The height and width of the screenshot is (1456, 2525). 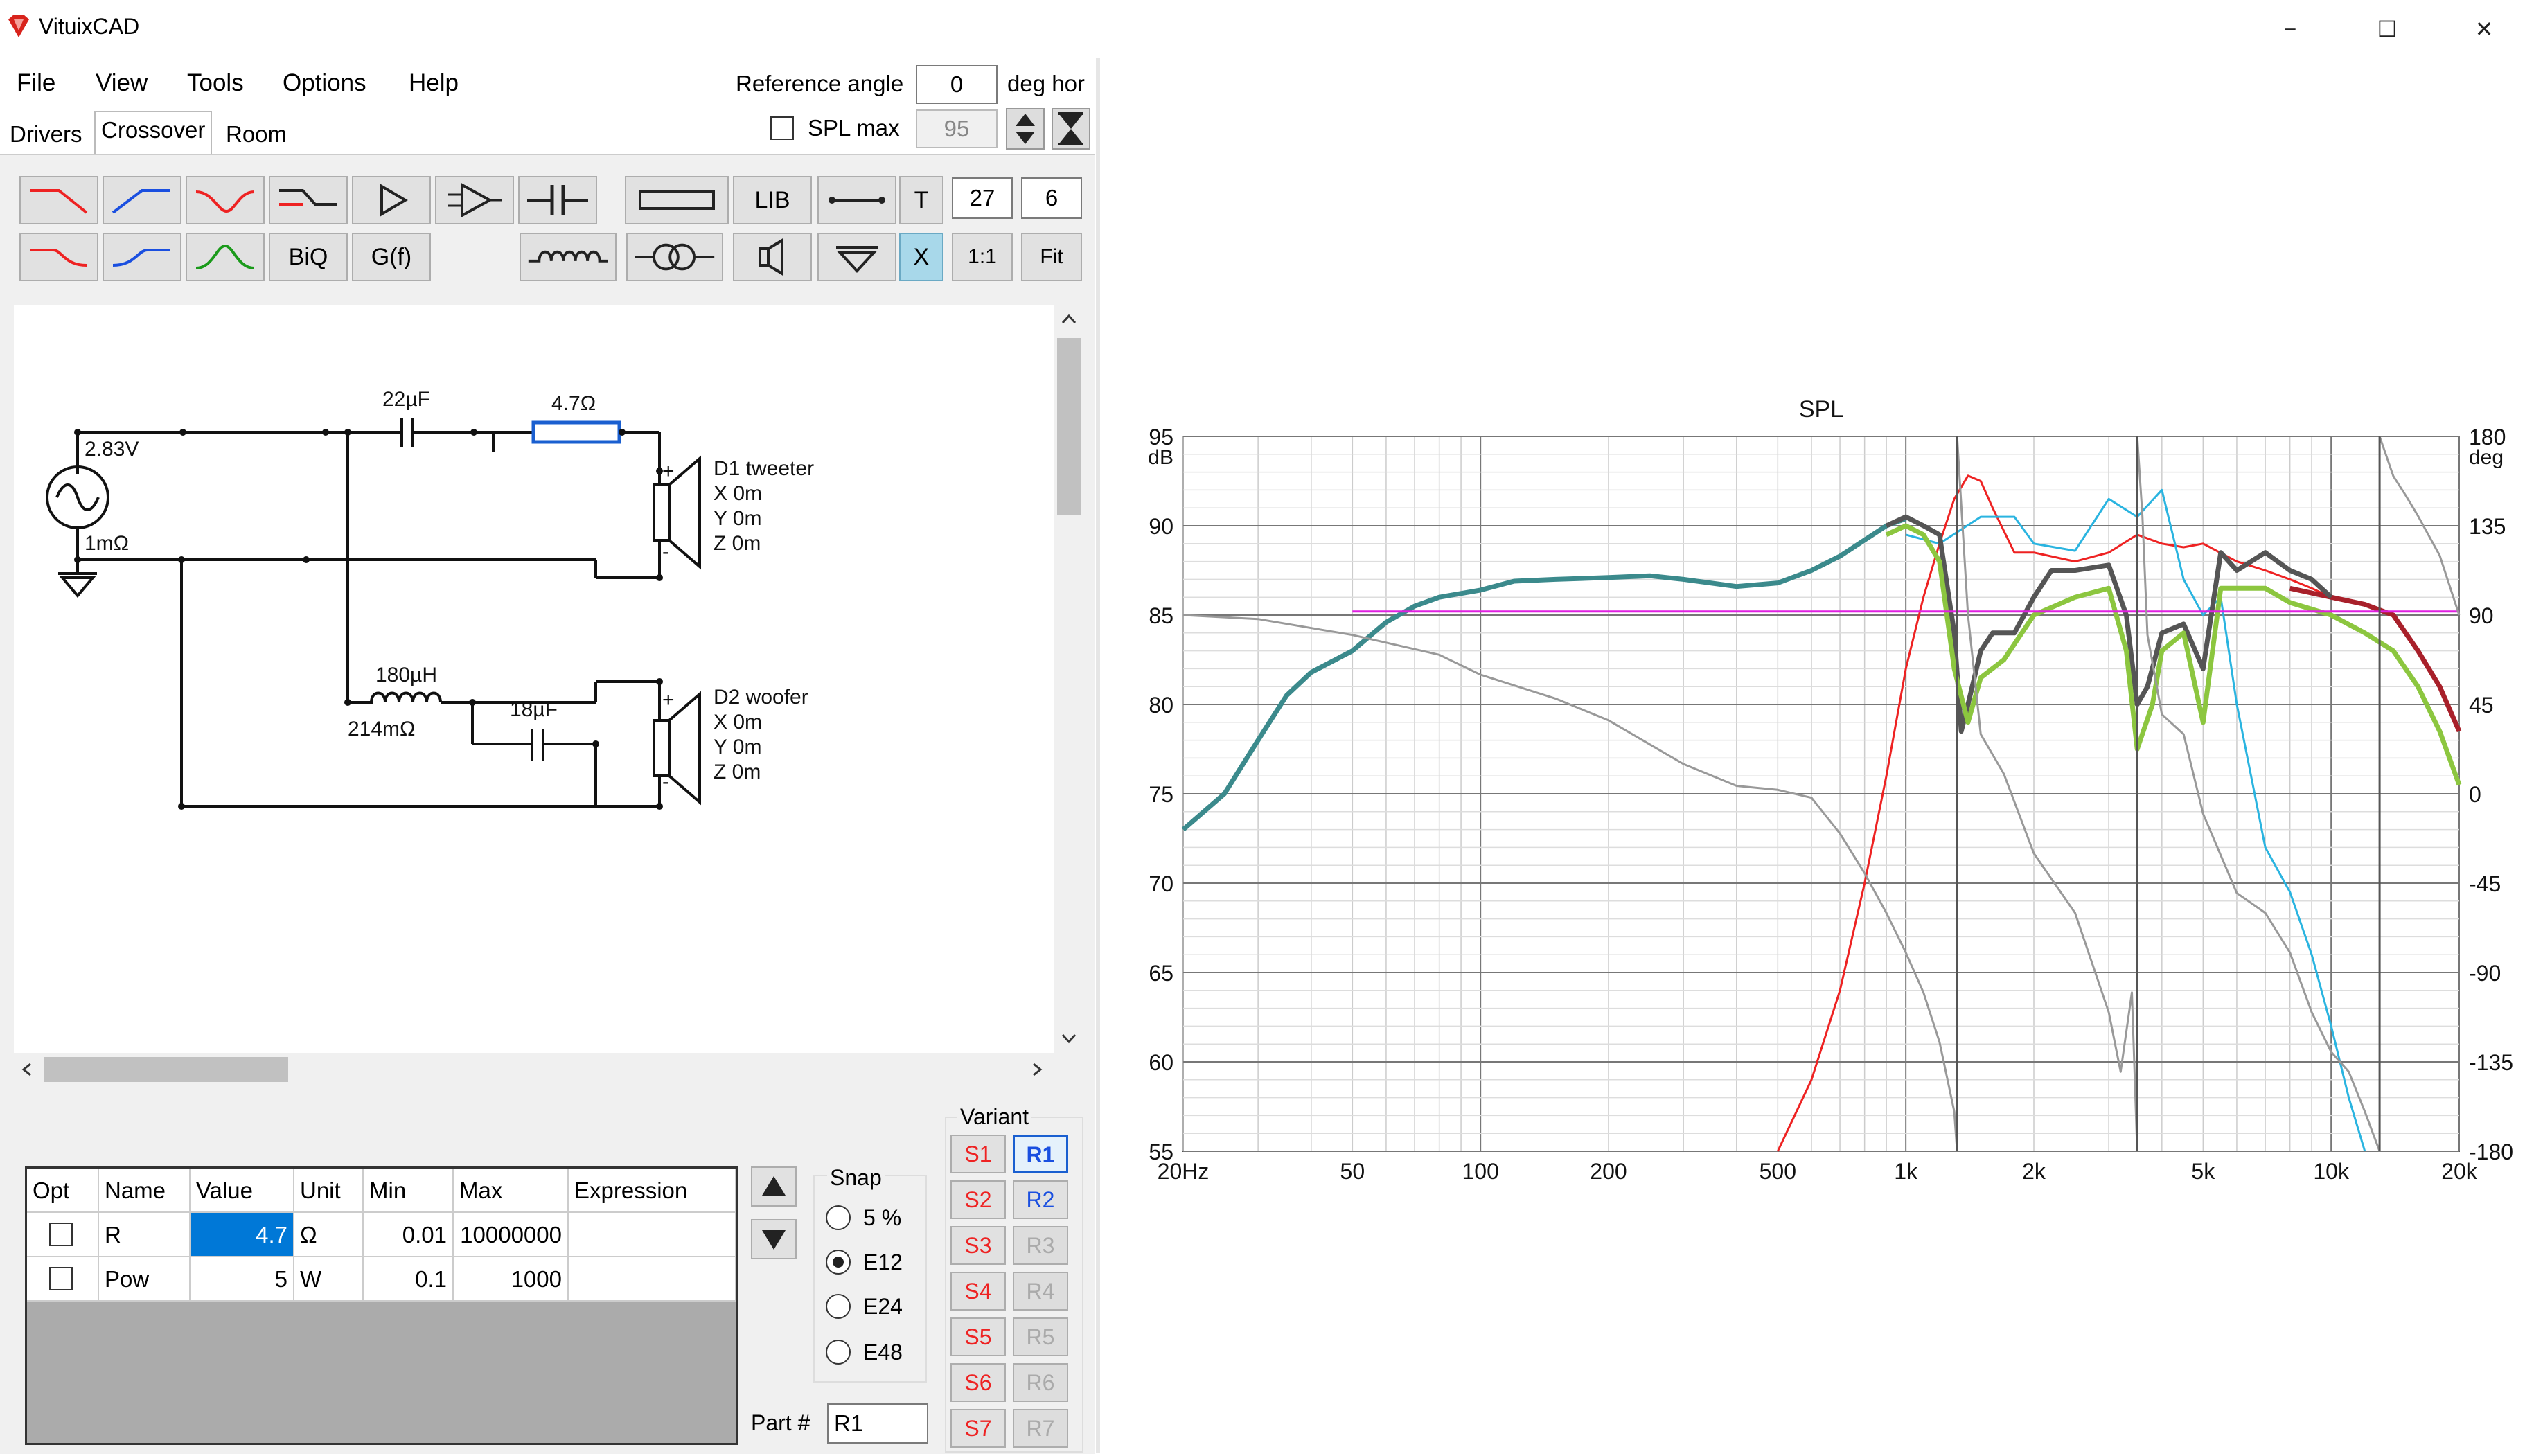 What do you see at coordinates (761, 697) in the screenshot?
I see `d2-name: D2 woofer` at bounding box center [761, 697].